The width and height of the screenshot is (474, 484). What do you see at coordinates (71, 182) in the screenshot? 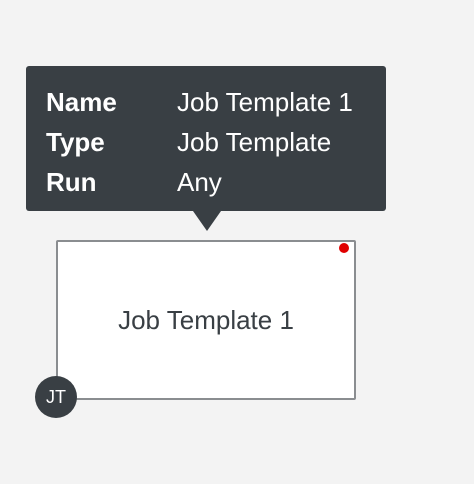
I see `tooltip-key: Run` at bounding box center [71, 182].